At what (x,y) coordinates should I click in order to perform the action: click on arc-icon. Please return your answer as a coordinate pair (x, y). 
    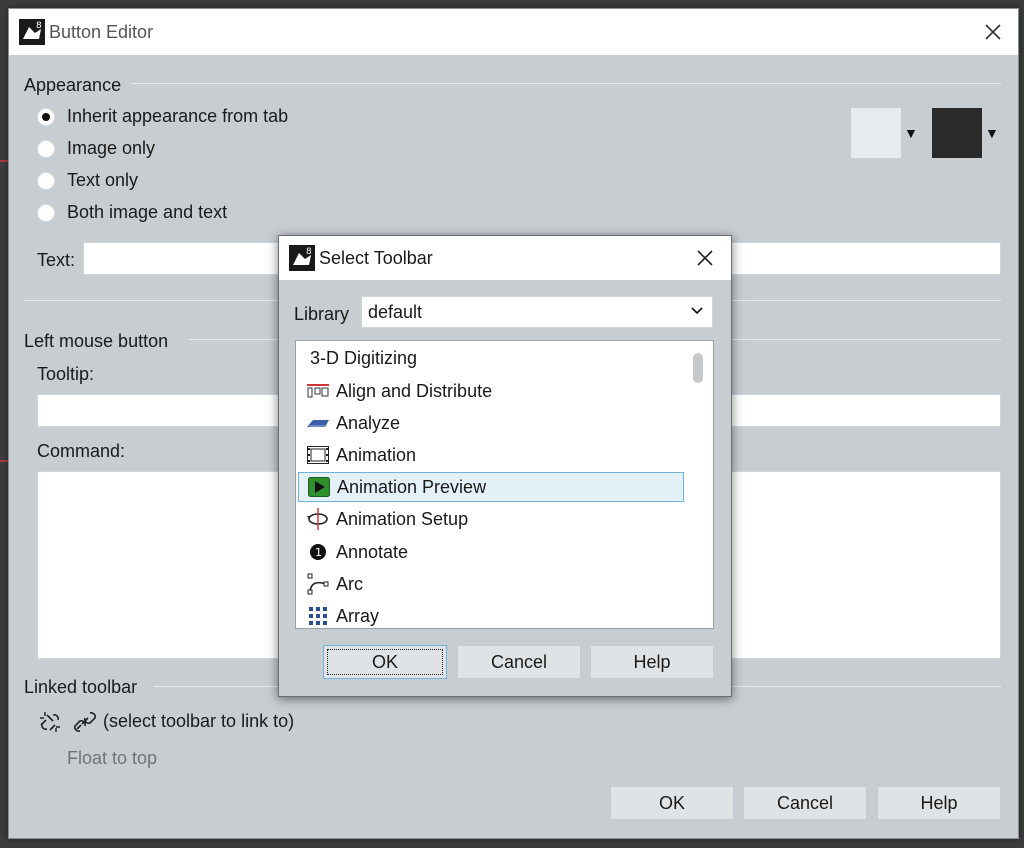
    Looking at the image, I should click on (318, 584).